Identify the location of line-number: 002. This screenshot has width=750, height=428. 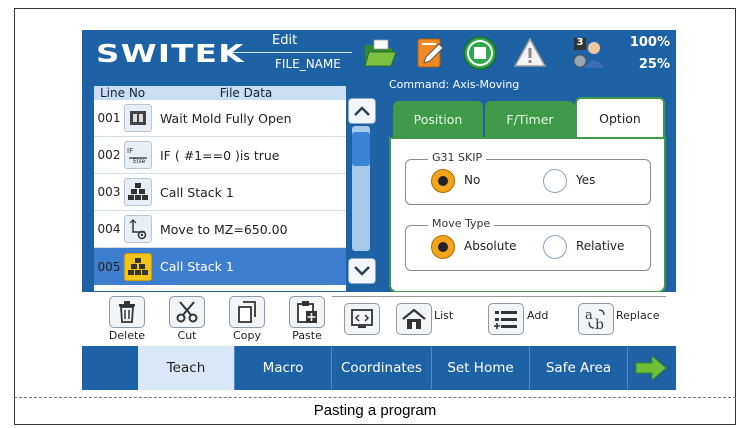
(109, 155).